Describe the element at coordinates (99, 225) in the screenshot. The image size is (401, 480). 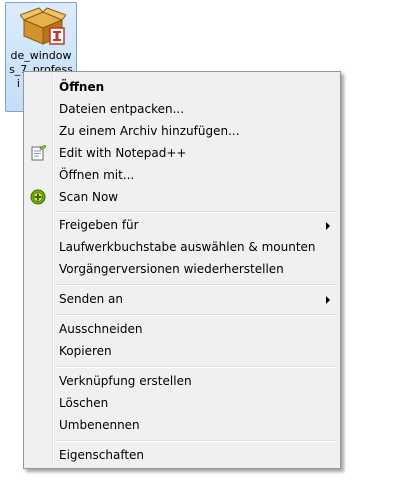
I see `menu-item-label: Freigeben für` at that location.